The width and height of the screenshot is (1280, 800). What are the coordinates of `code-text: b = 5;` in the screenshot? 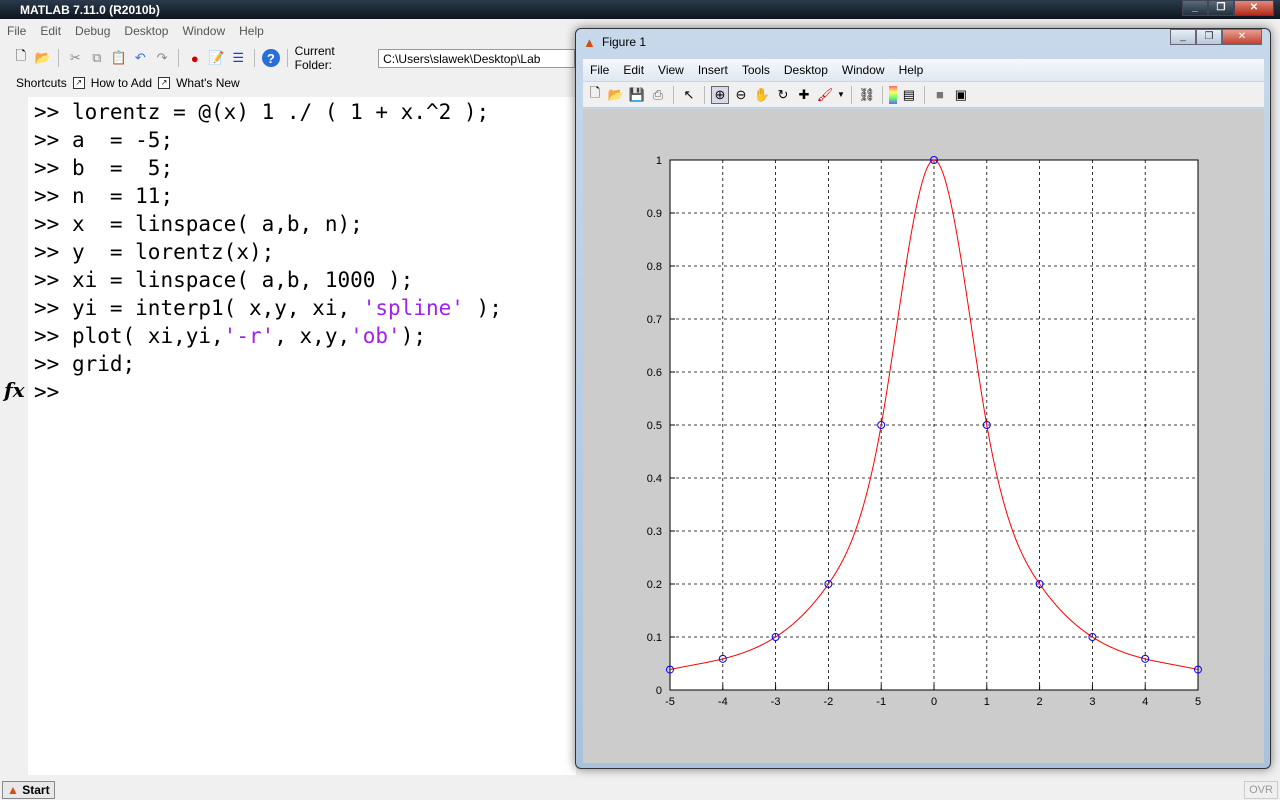 It's located at (122, 168).